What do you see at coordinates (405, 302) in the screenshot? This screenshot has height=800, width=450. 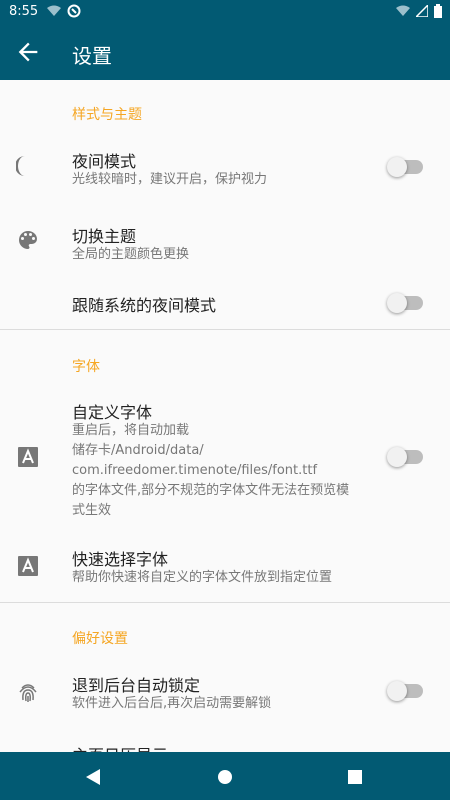 I see `follow-system-switch` at bounding box center [405, 302].